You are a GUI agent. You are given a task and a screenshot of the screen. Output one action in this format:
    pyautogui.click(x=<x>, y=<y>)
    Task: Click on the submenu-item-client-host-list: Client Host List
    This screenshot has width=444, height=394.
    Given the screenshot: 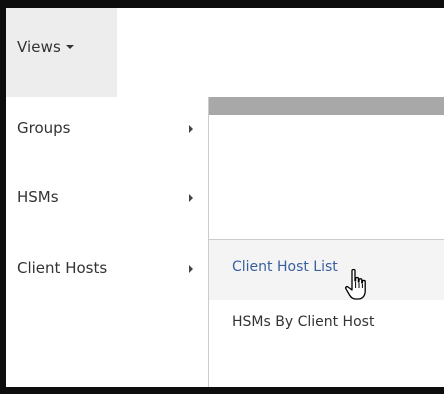 What is the action you would take?
    pyautogui.click(x=326, y=270)
    